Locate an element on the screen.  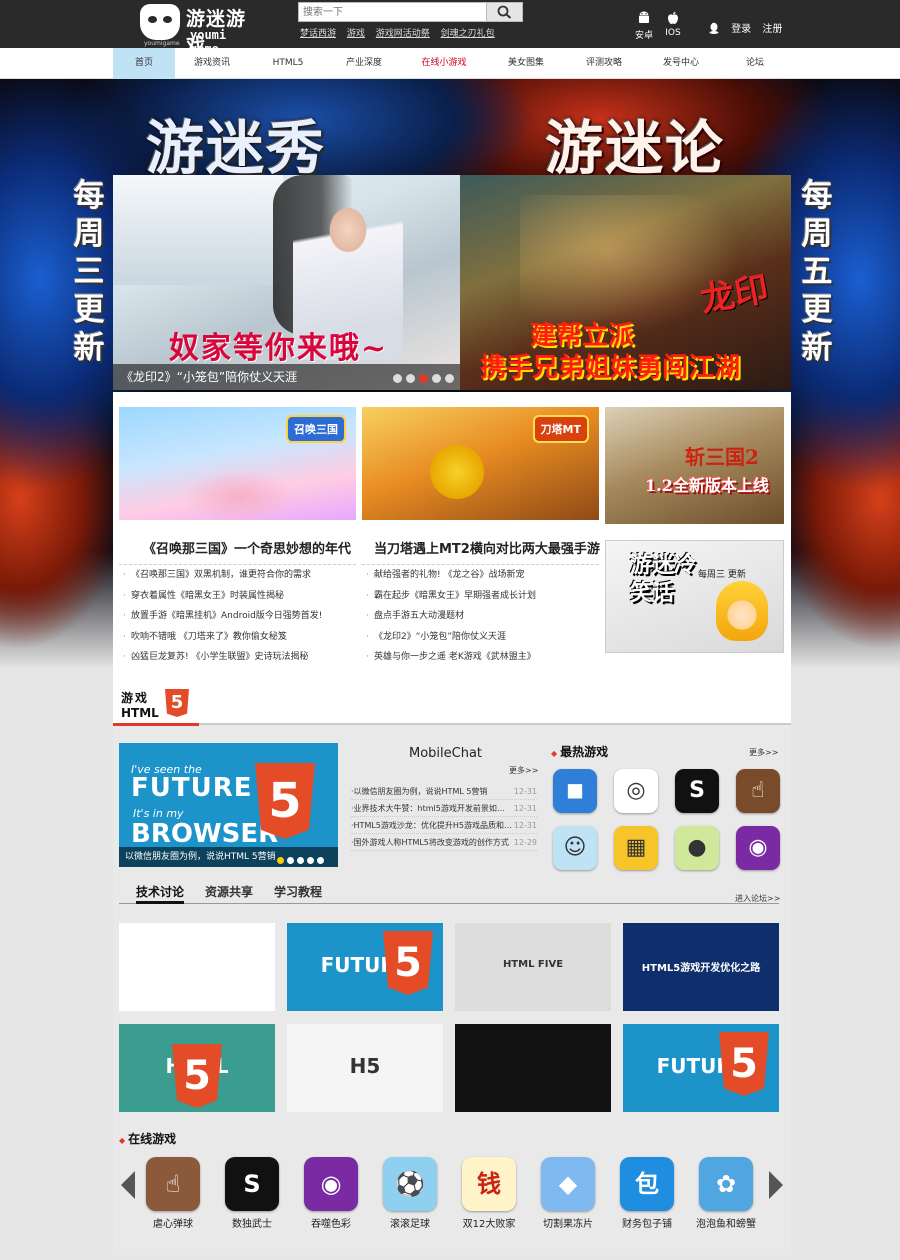
ios-download: IOS is located at coordinates (673, 24).